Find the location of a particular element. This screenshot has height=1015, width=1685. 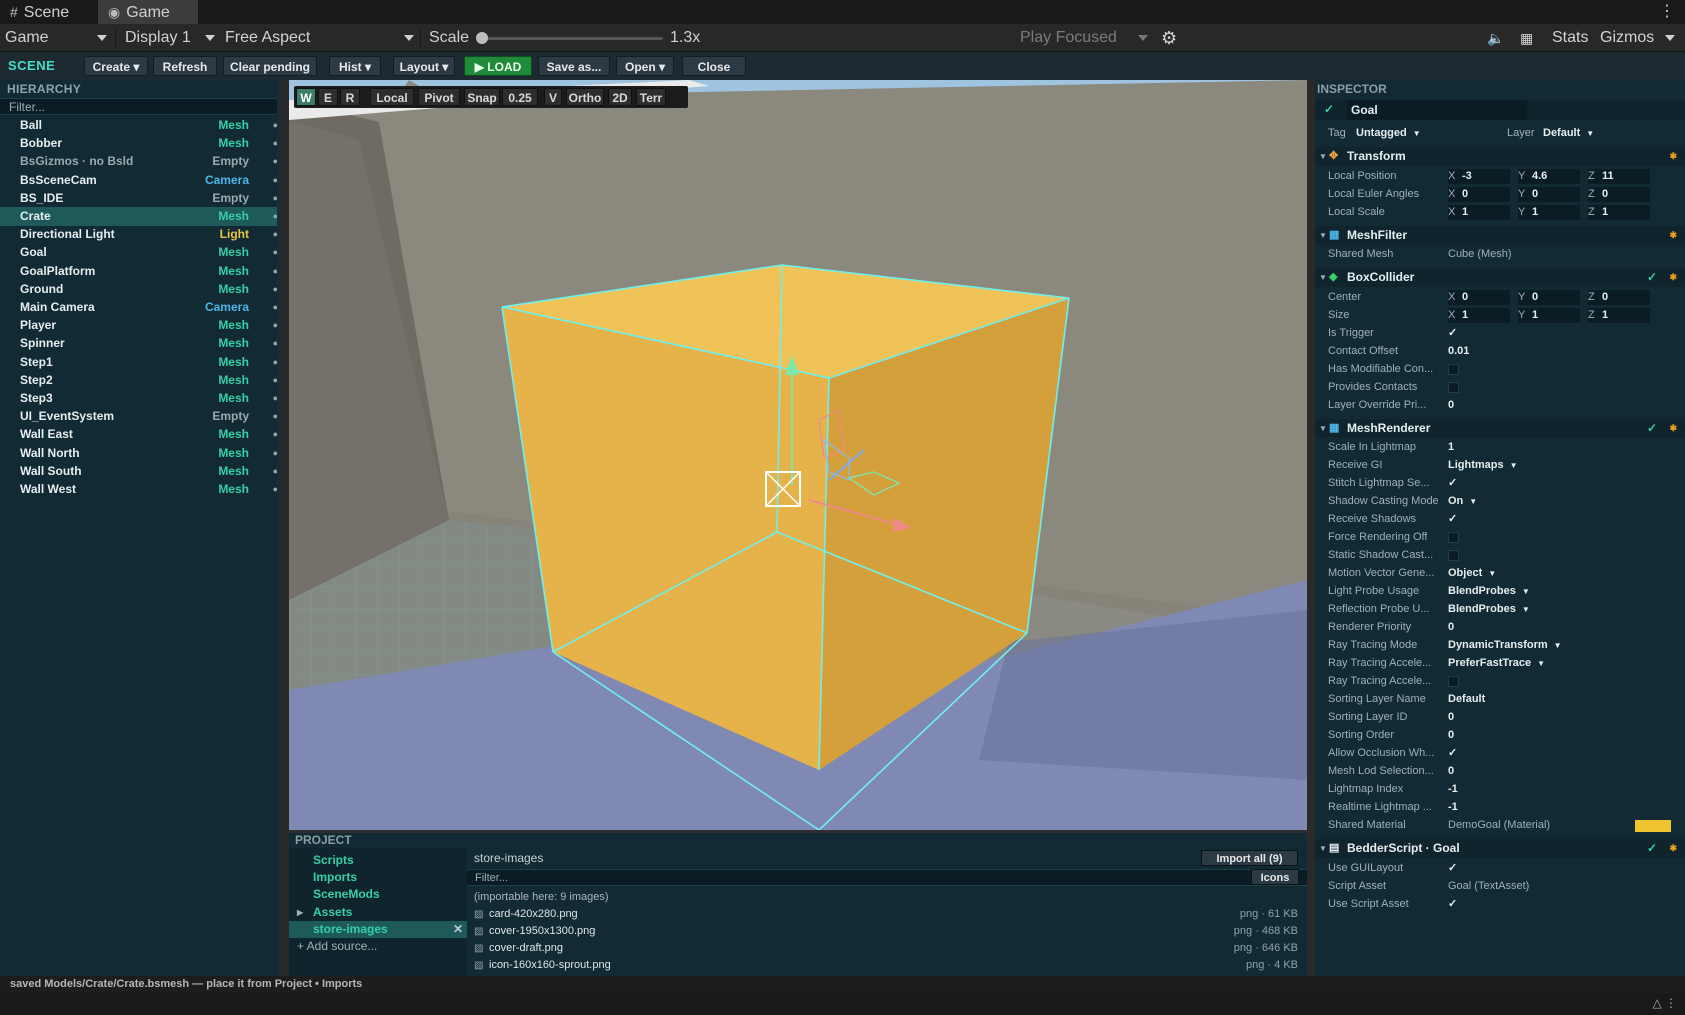

local-scale-x-field: X1 is located at coordinates (1479, 212).